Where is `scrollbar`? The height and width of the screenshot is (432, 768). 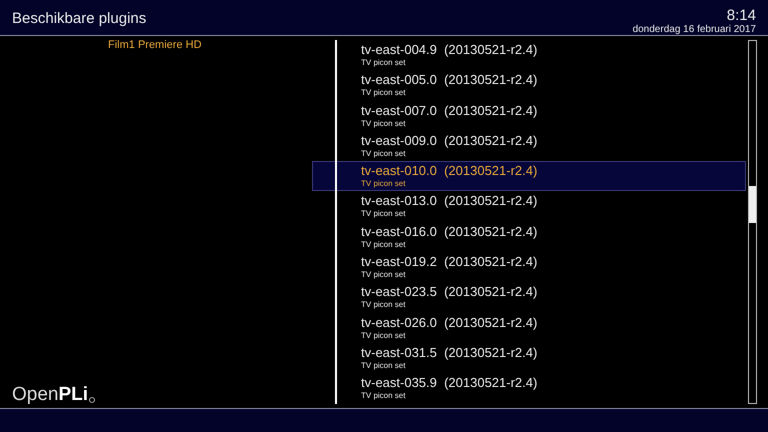
scrollbar is located at coordinates (752, 222).